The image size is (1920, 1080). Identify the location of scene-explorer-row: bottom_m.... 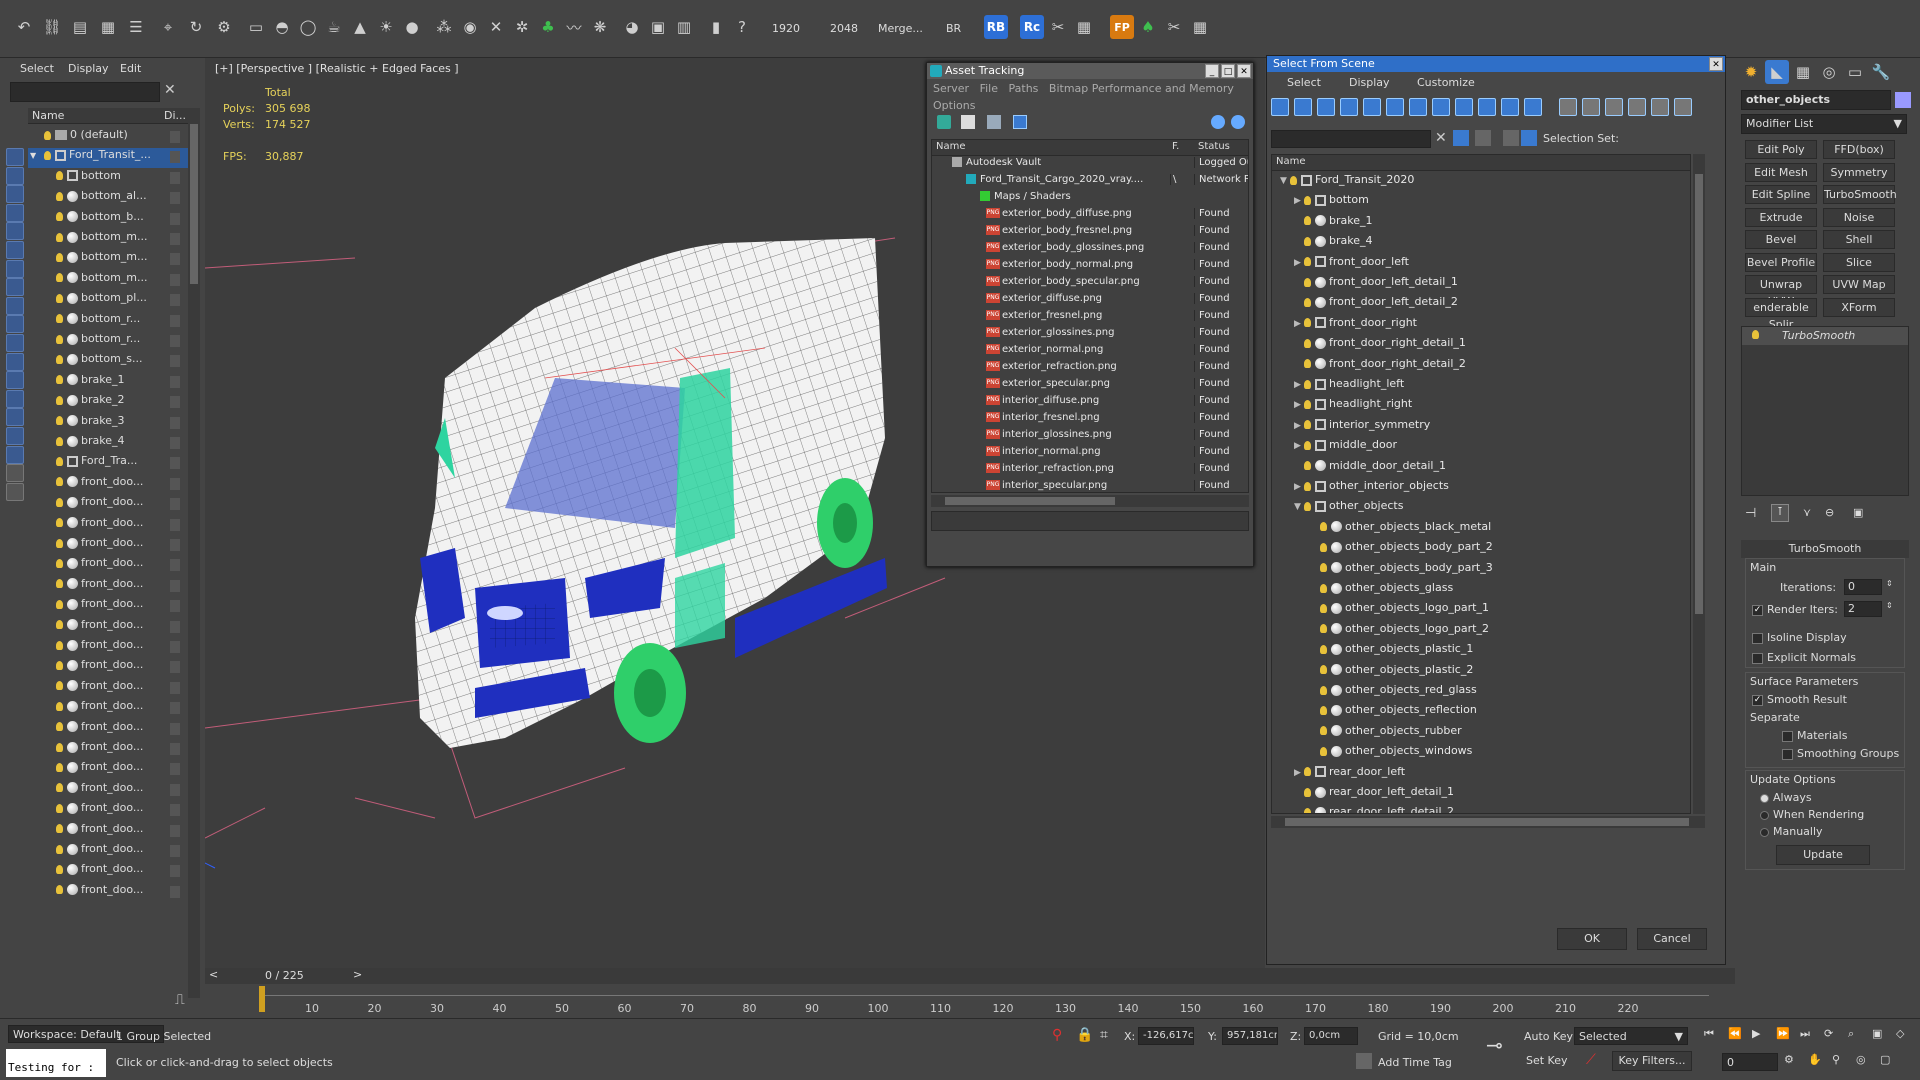
(108, 260).